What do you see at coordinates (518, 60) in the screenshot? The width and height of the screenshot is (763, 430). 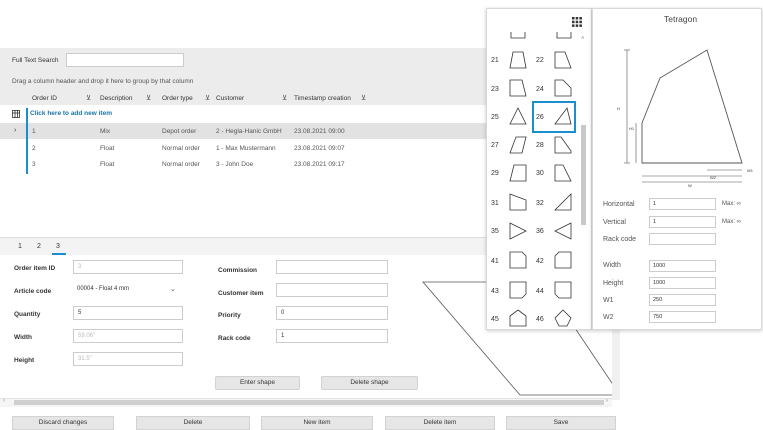 I see `shape-21-icon` at bounding box center [518, 60].